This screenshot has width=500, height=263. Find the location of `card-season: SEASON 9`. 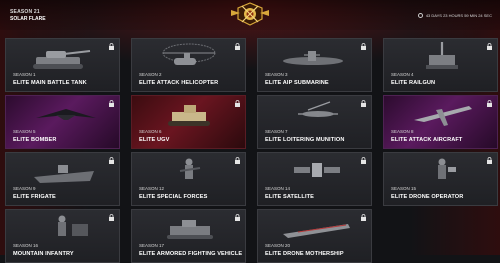

card-season: SEASON 9 is located at coordinates (24, 188).